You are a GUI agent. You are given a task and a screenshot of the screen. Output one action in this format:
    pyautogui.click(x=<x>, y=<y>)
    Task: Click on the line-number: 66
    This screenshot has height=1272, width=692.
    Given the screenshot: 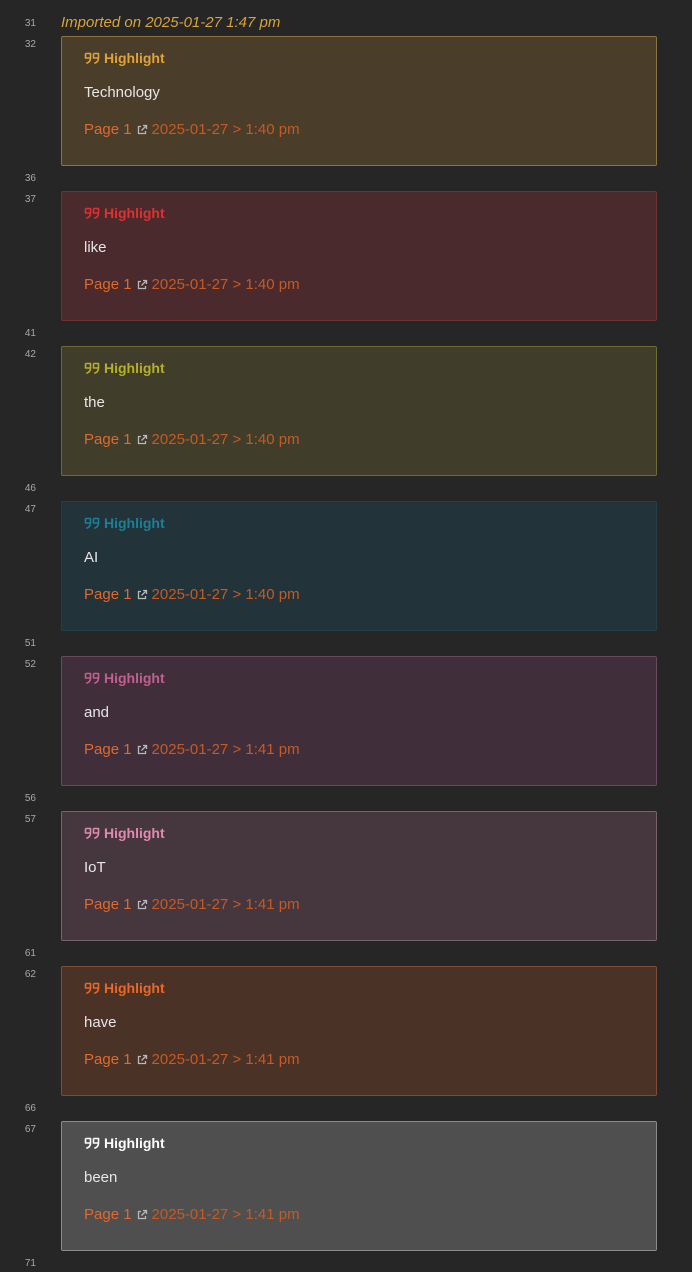 What is the action you would take?
    pyautogui.click(x=30, y=1108)
    